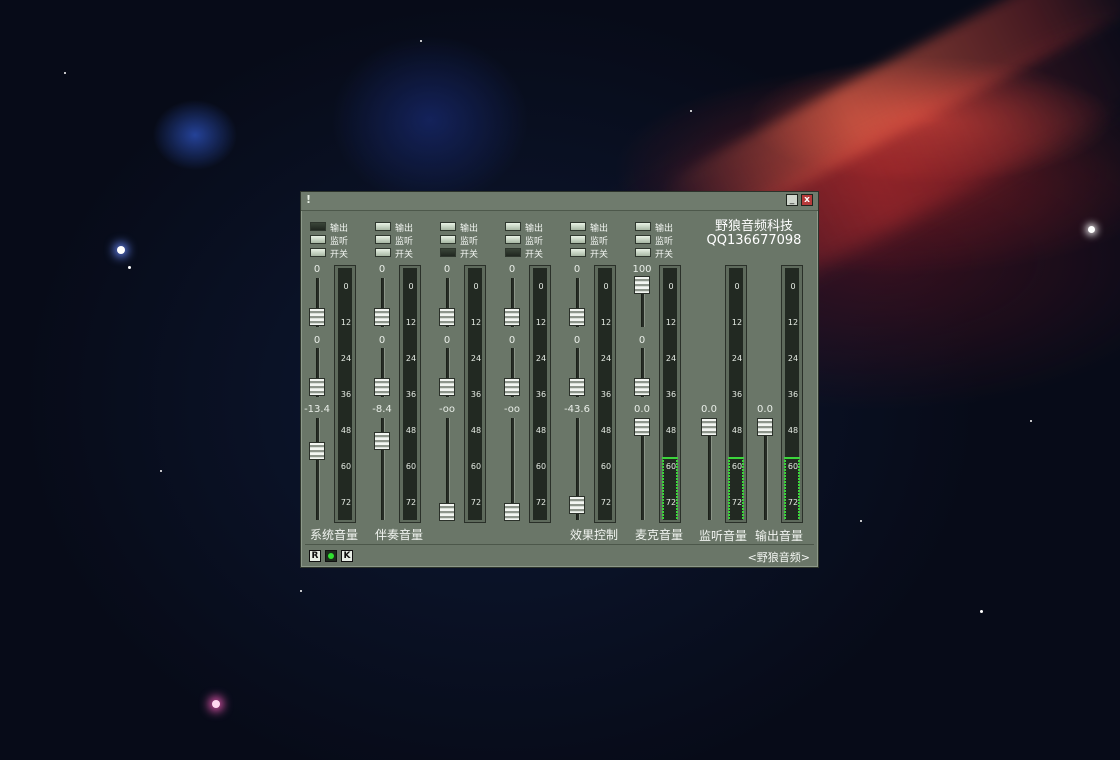 The image size is (1120, 760). What do you see at coordinates (723, 536) in the screenshot?
I see `channel-label: 监听音量` at bounding box center [723, 536].